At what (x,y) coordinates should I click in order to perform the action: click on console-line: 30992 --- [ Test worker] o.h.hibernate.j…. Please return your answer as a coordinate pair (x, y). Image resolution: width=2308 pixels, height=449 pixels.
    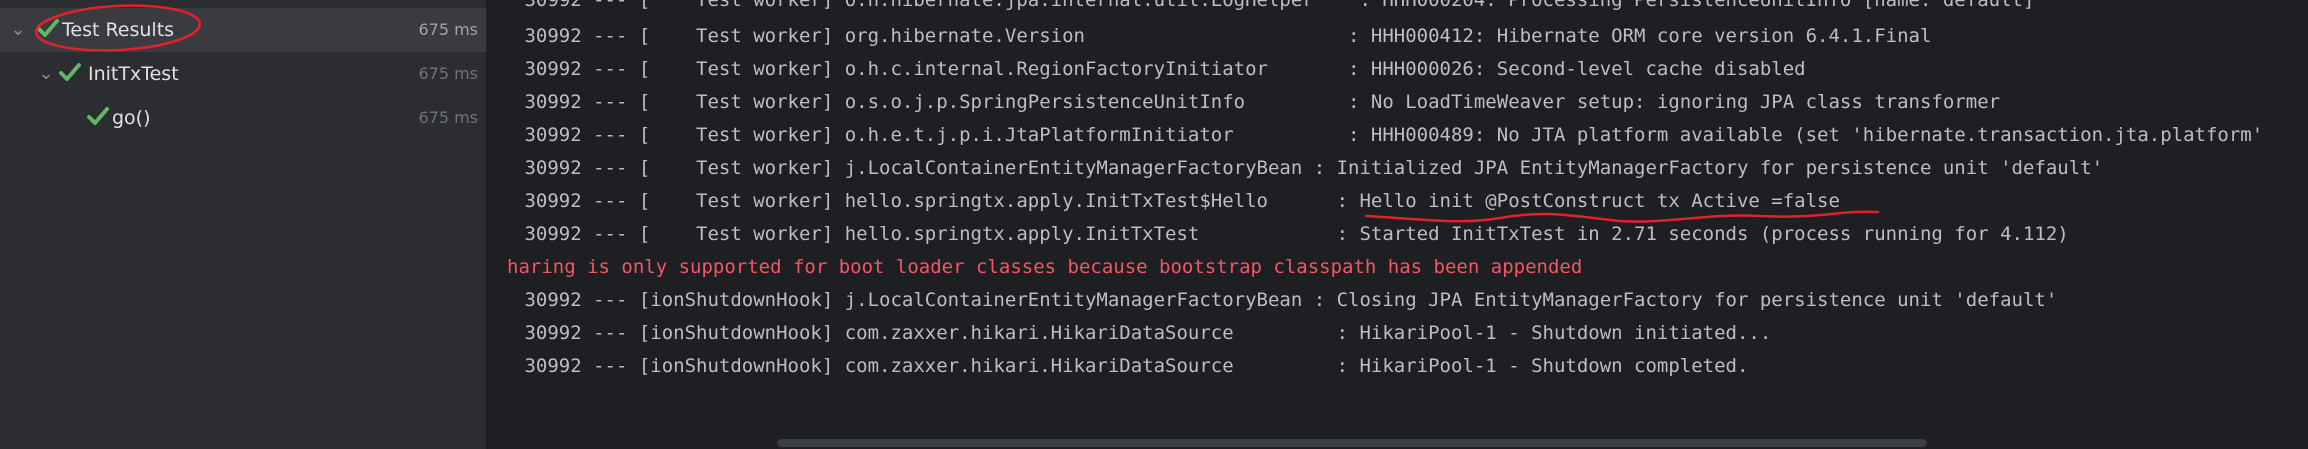
    Looking at the image, I should click on (1274, 5).